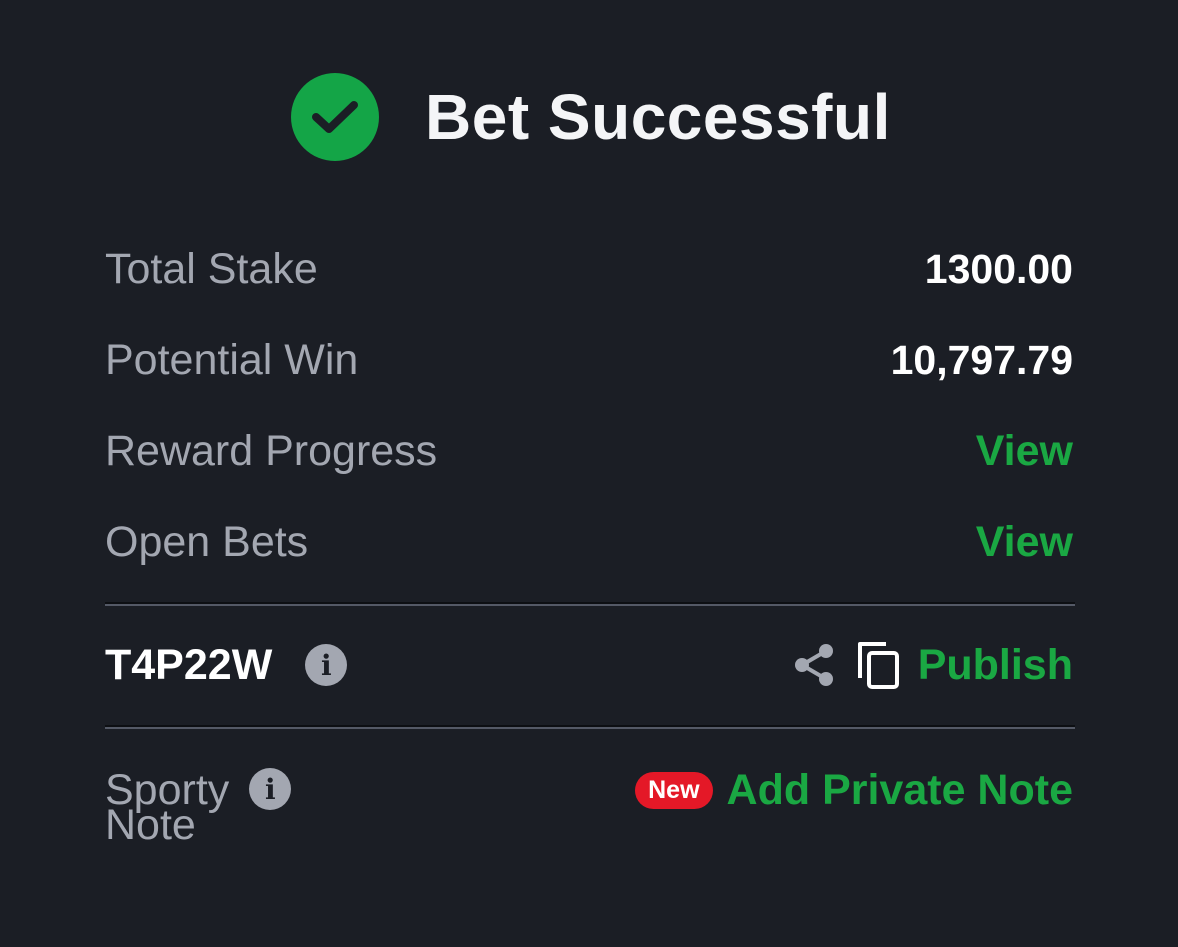 This screenshot has width=1178, height=947. I want to click on open-bets-row: Open Bets View, so click(589, 542).